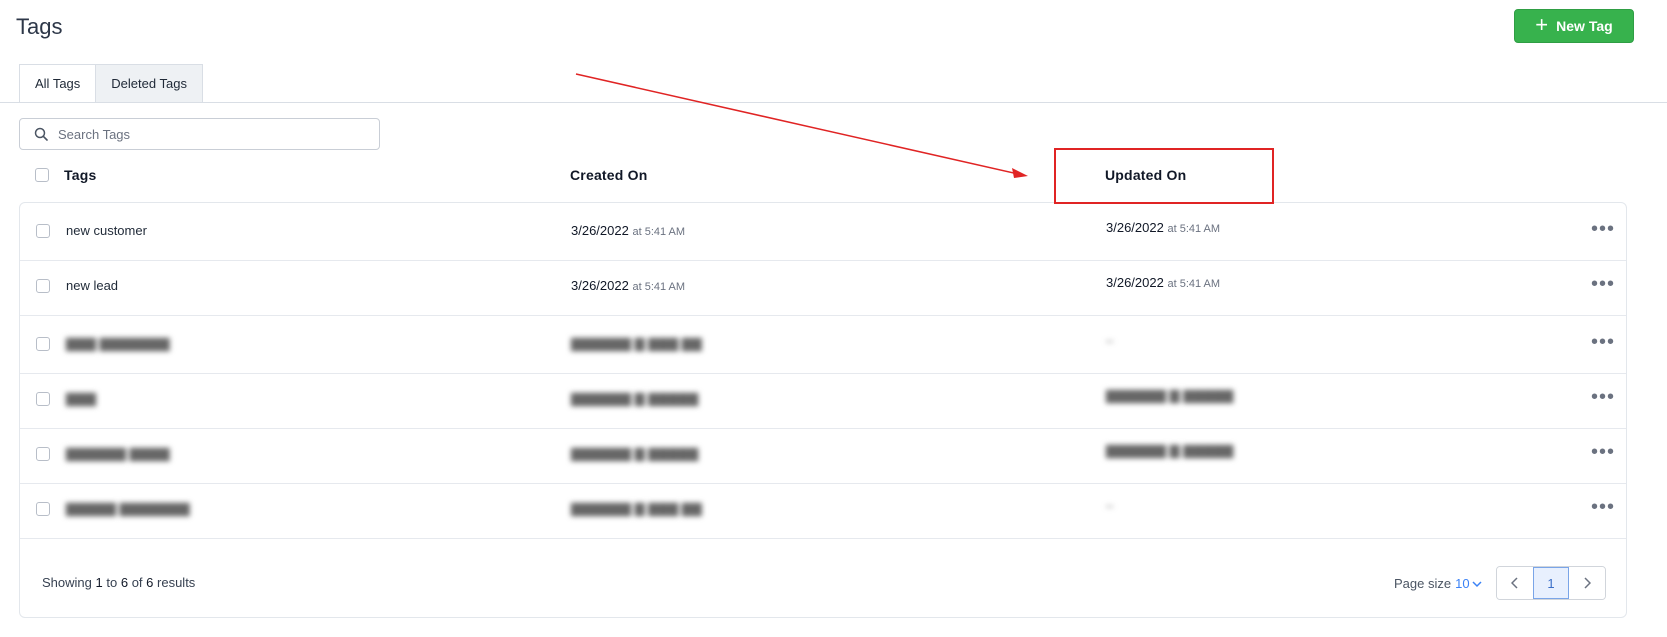 The height and width of the screenshot is (637, 1667). What do you see at coordinates (208, 134) in the screenshot?
I see `search-input` at bounding box center [208, 134].